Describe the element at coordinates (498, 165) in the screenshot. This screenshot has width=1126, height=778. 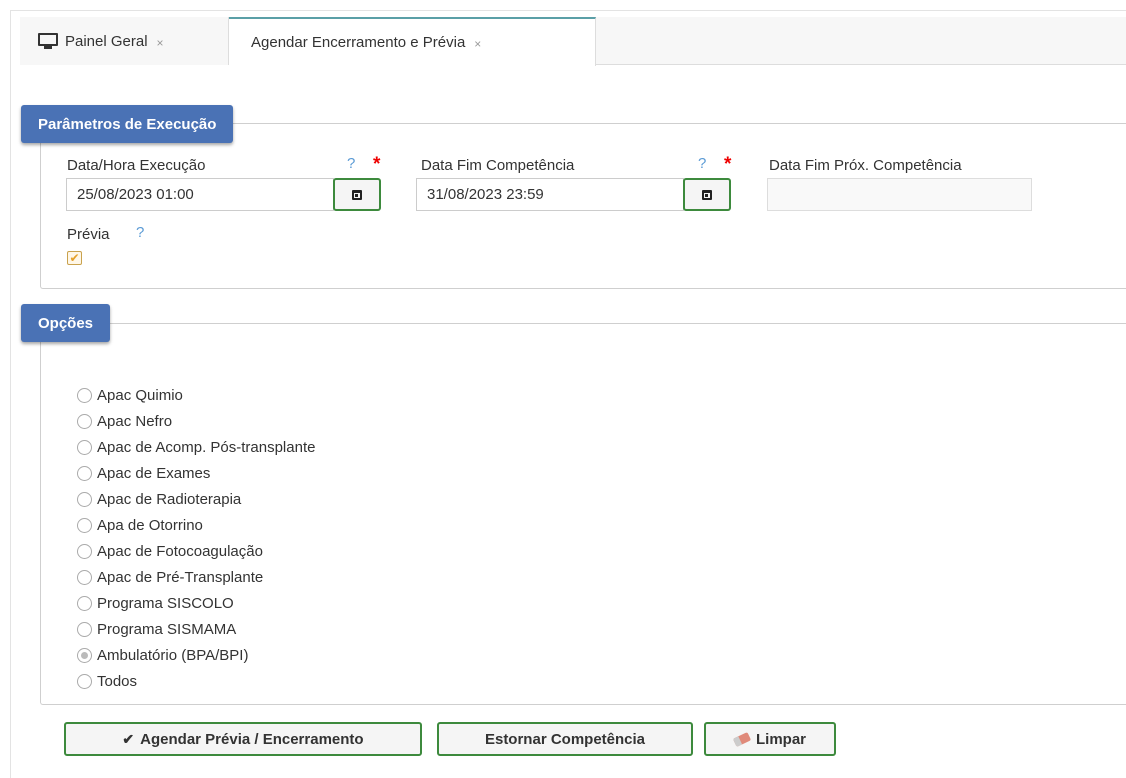
I see `data-fim-label: Data Fim Competência` at that location.